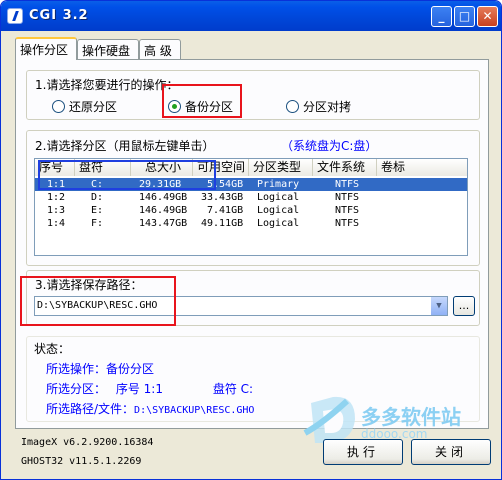 This screenshot has height=480, width=502. I want to click on status-part-label: 所选分区：, so click(76, 389).